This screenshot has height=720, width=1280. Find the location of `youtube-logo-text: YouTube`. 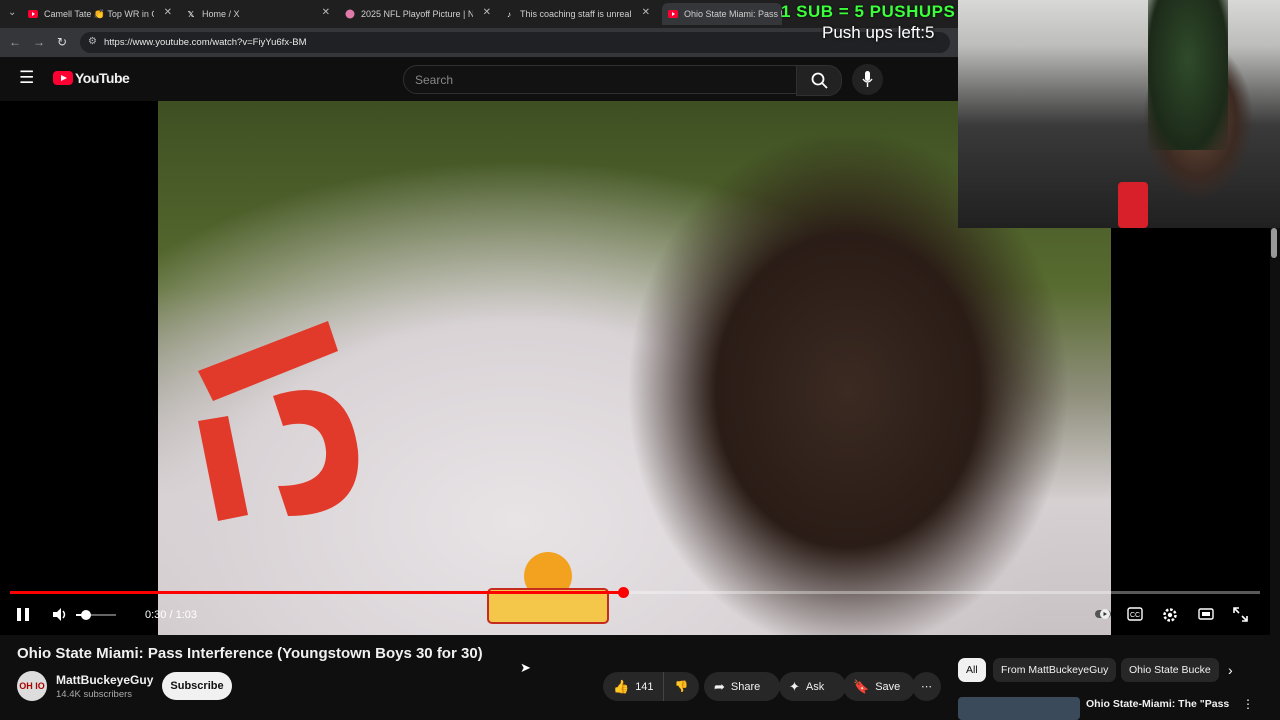

youtube-logo-text: YouTube is located at coordinates (102, 78).